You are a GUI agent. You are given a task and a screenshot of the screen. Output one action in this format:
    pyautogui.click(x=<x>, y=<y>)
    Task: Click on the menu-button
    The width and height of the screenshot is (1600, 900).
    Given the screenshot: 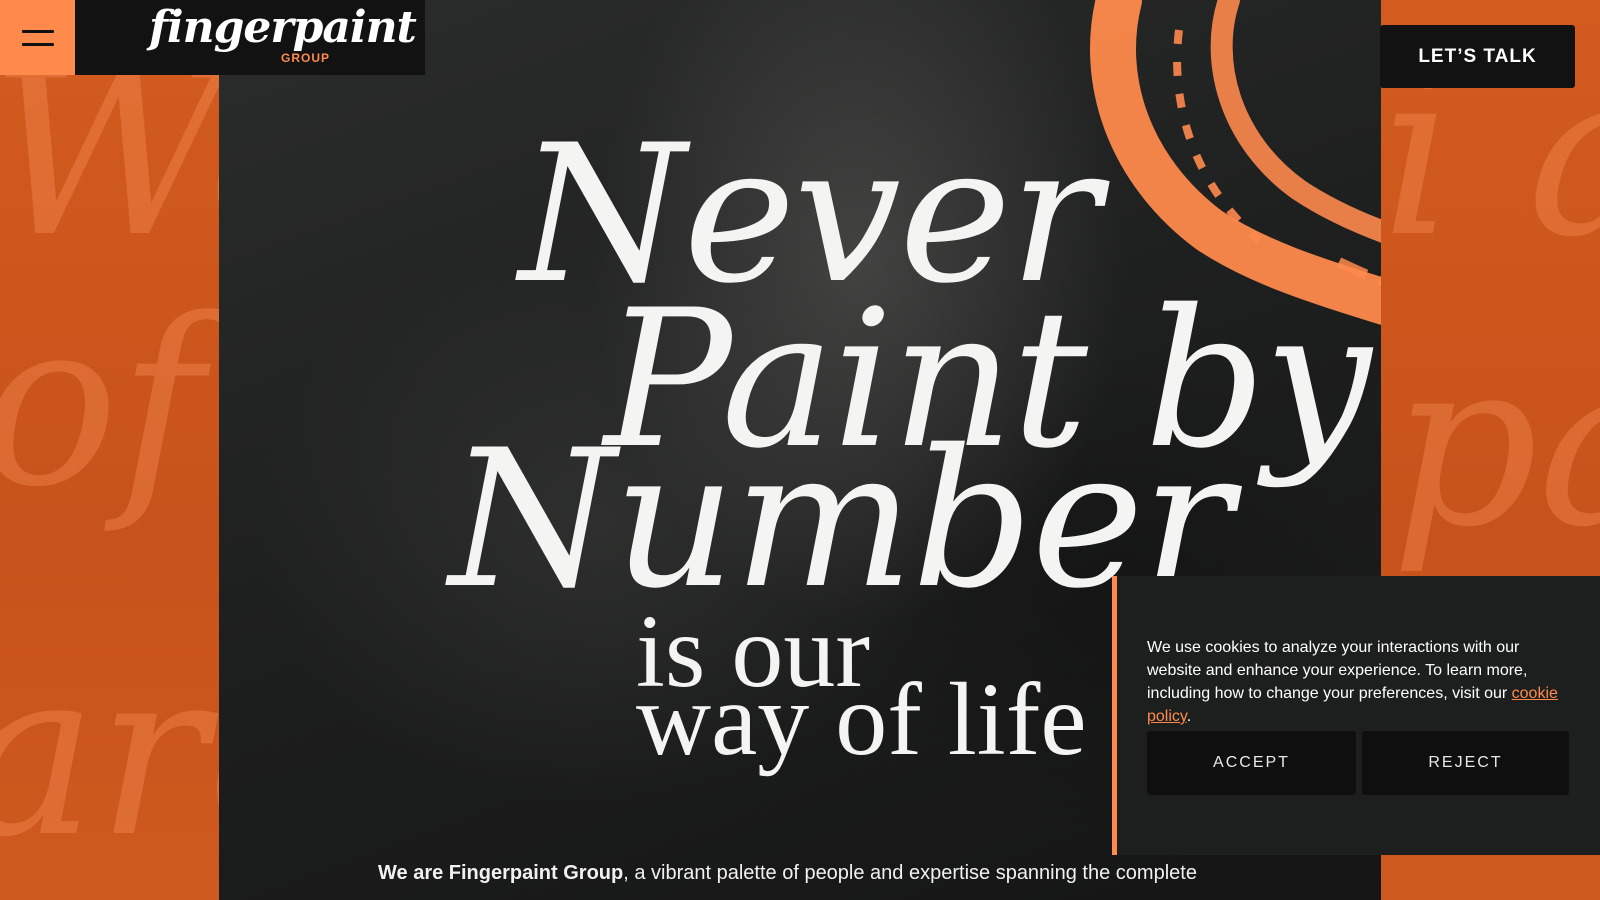 What is the action you would take?
    pyautogui.click(x=37, y=37)
    